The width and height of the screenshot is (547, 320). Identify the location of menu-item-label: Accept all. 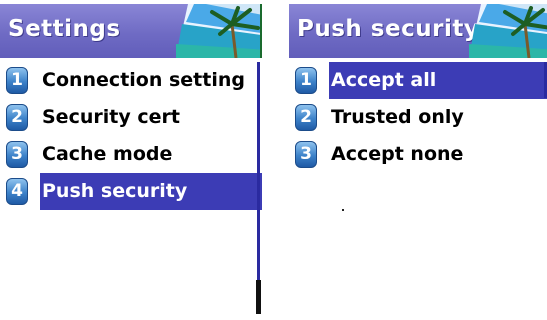
(438, 80).